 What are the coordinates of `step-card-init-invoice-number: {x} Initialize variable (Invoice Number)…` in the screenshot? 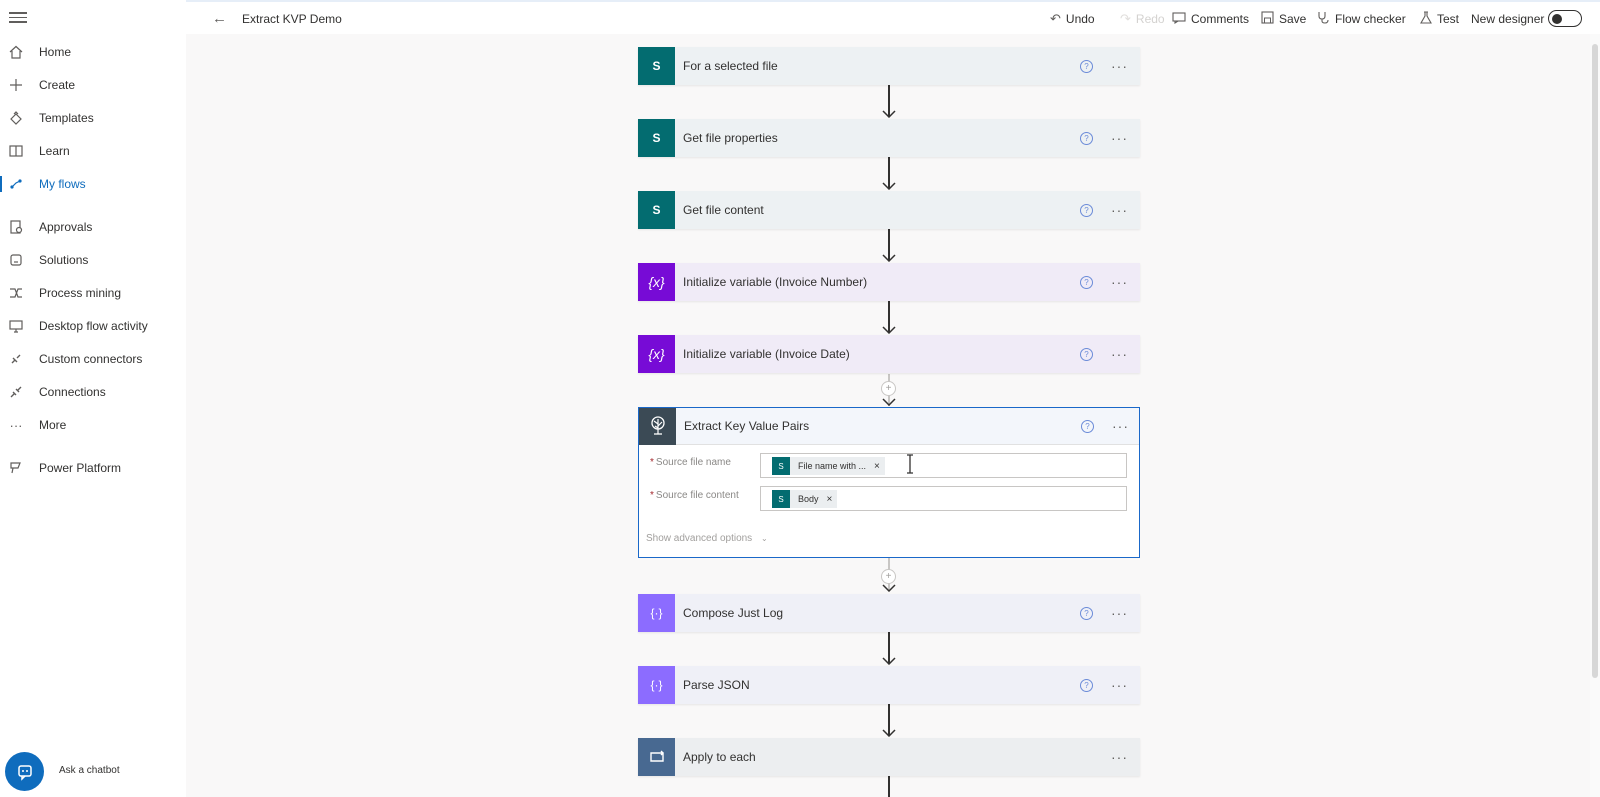 It's located at (889, 282).